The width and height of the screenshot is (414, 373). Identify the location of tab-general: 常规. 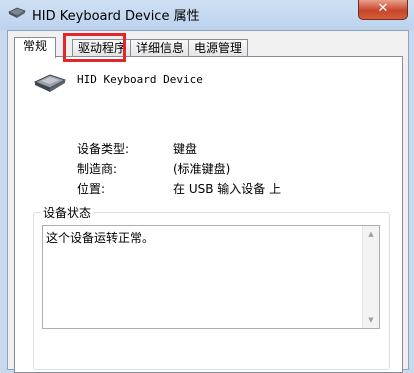
(35, 47).